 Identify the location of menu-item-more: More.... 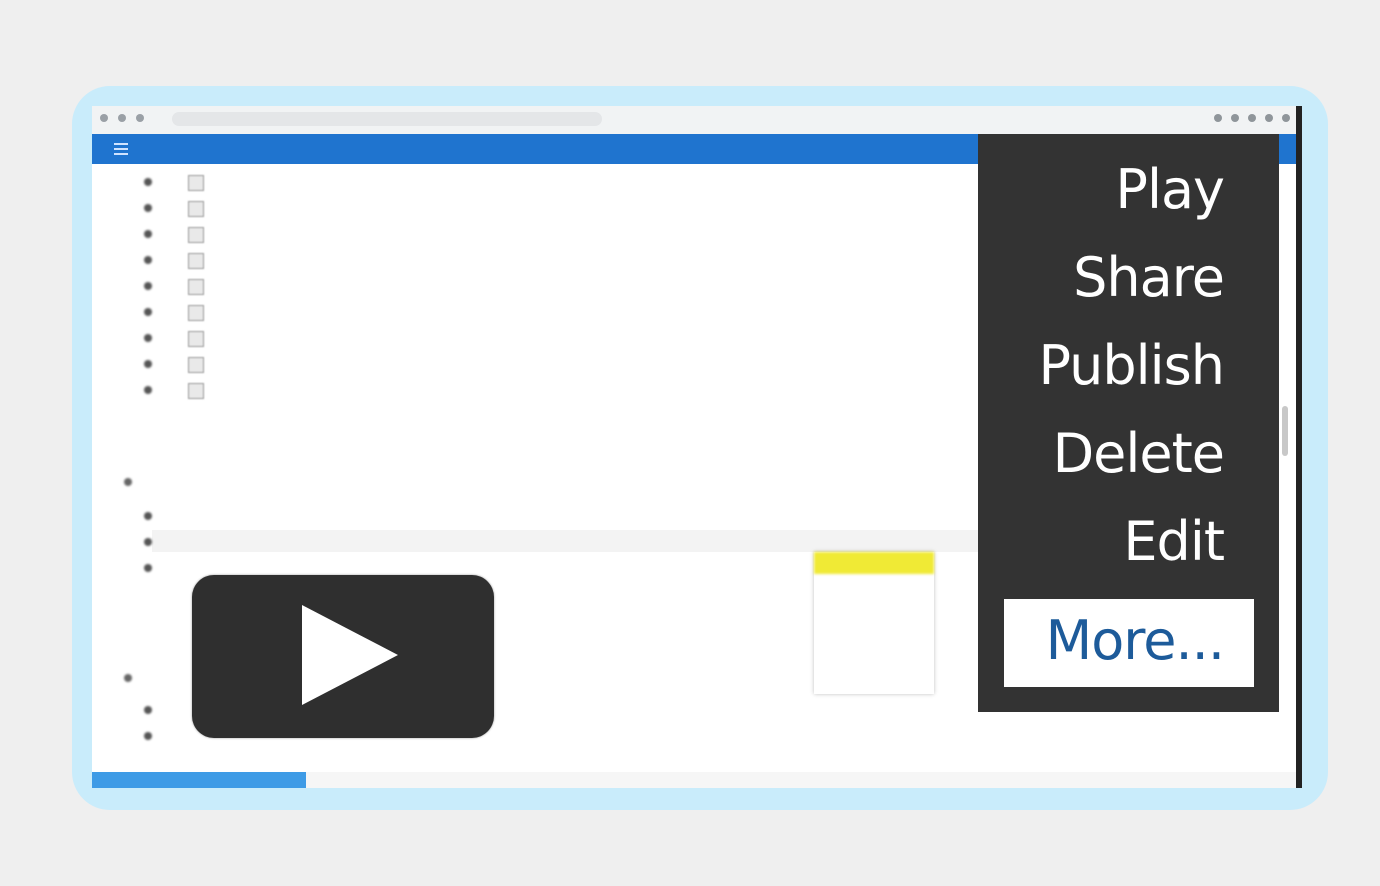
(1129, 643).